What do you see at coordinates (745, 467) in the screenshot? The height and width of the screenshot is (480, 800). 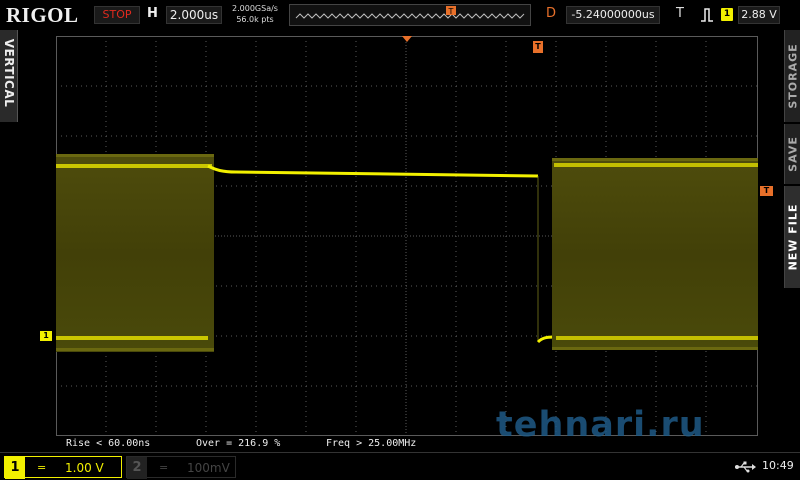 I see `usb-icon` at bounding box center [745, 467].